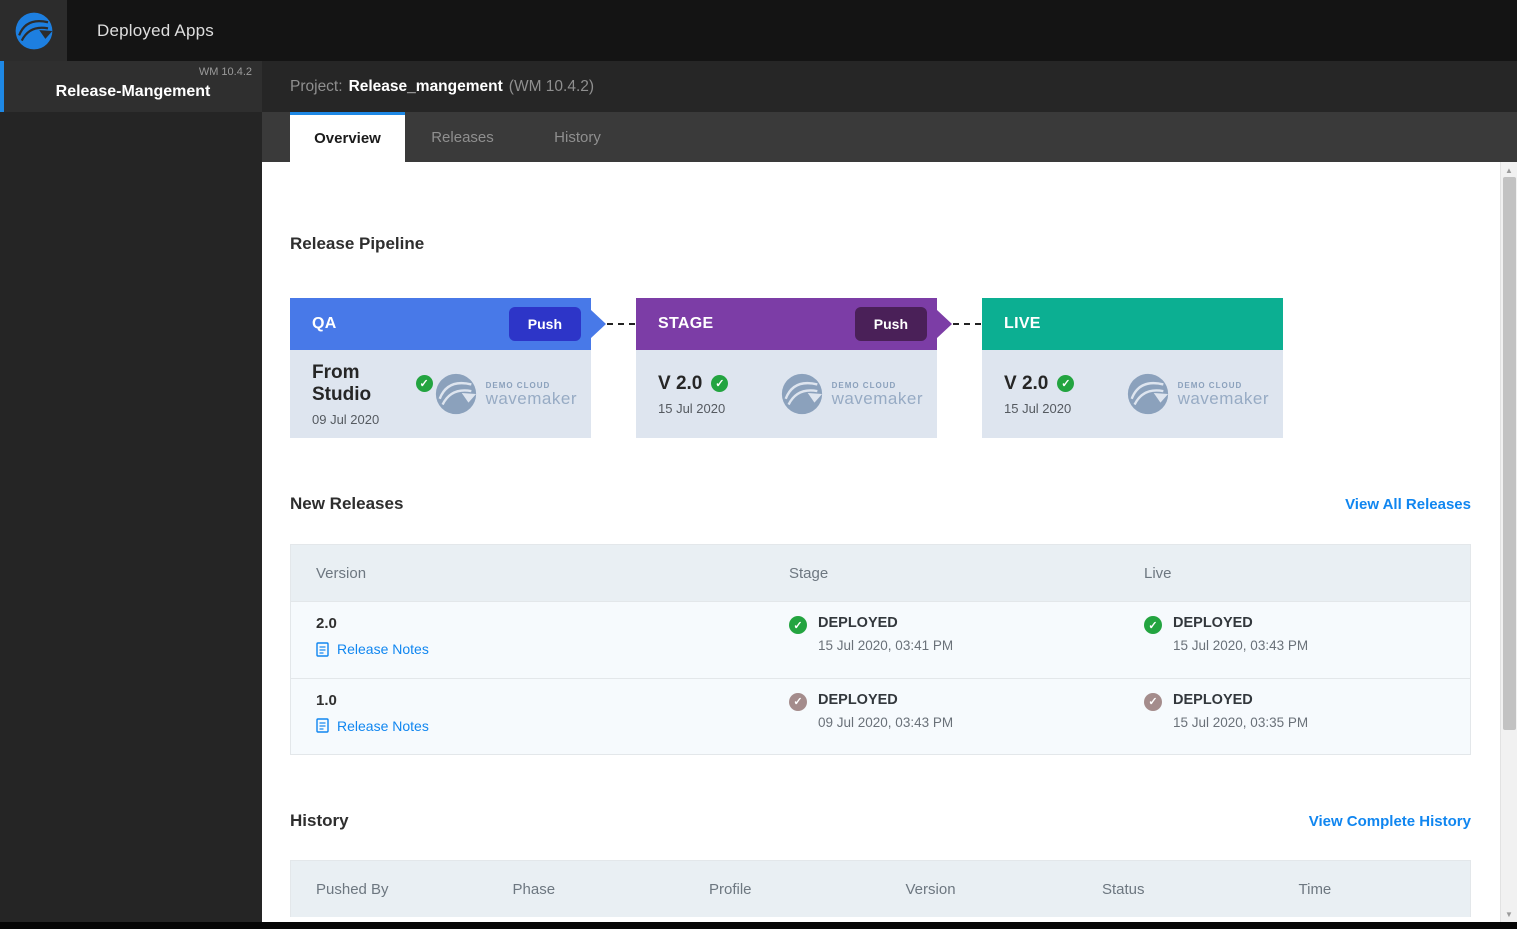  What do you see at coordinates (1132, 324) in the screenshot?
I see `live-card-header: LIVE` at bounding box center [1132, 324].